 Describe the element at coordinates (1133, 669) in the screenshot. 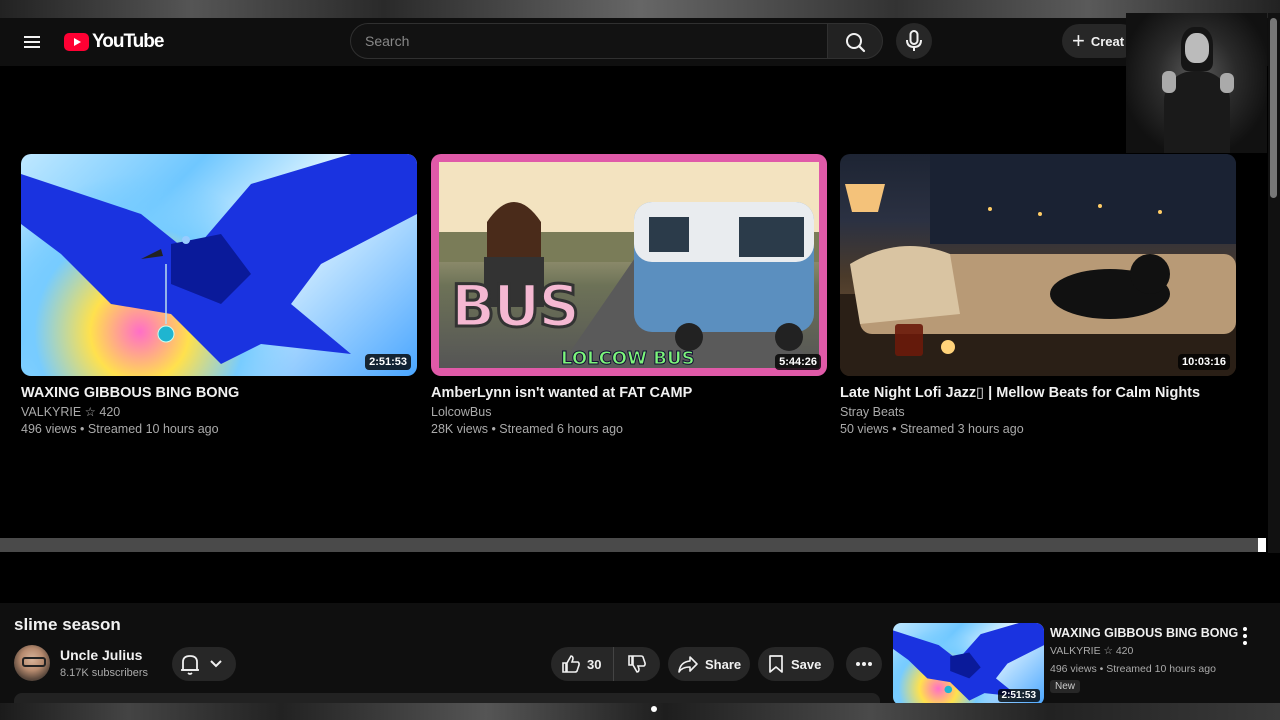

I see `recommended-meta: 496 views • Streamed 10 hours ago` at that location.